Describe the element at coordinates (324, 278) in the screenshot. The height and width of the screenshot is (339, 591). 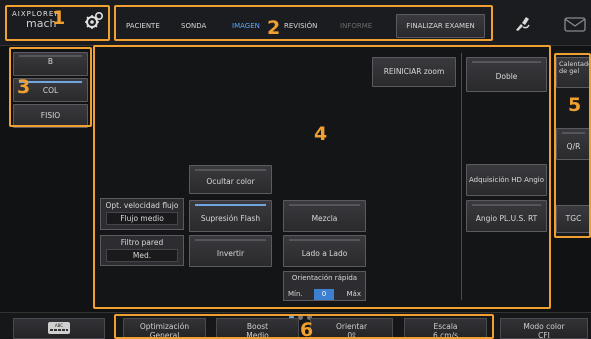
I see `quick-orient-title: Orientación rápida` at that location.